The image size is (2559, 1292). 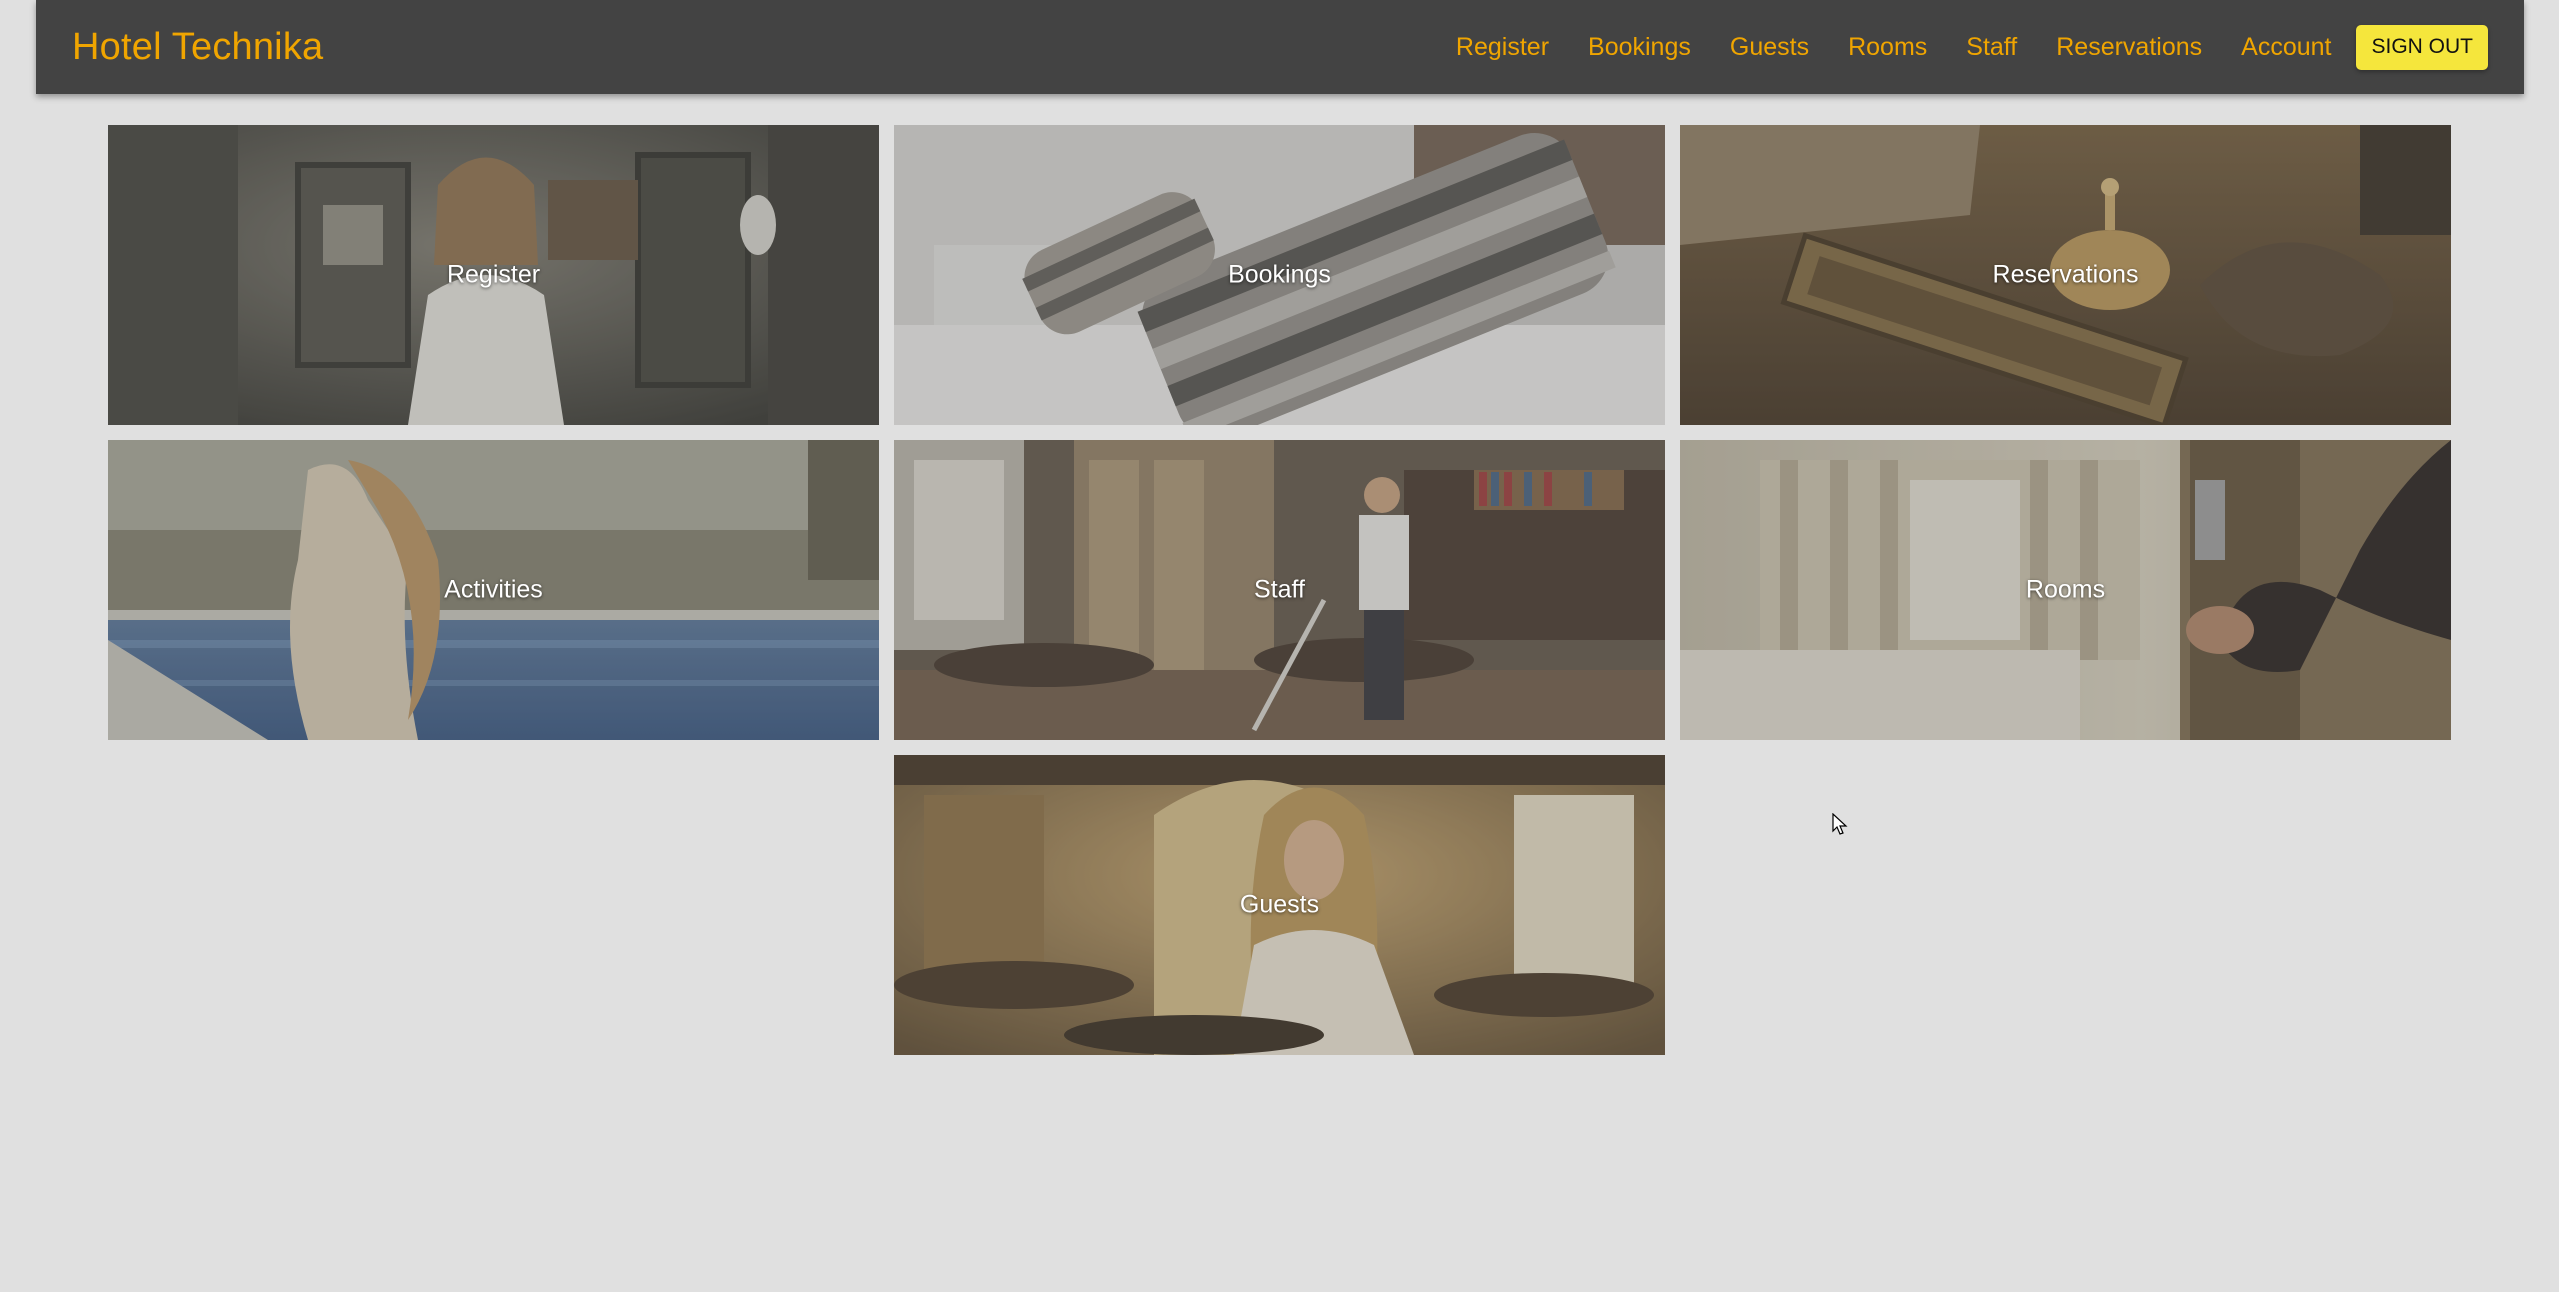 What do you see at coordinates (2129, 47) in the screenshot?
I see `nav-link-reservations: Reservations` at bounding box center [2129, 47].